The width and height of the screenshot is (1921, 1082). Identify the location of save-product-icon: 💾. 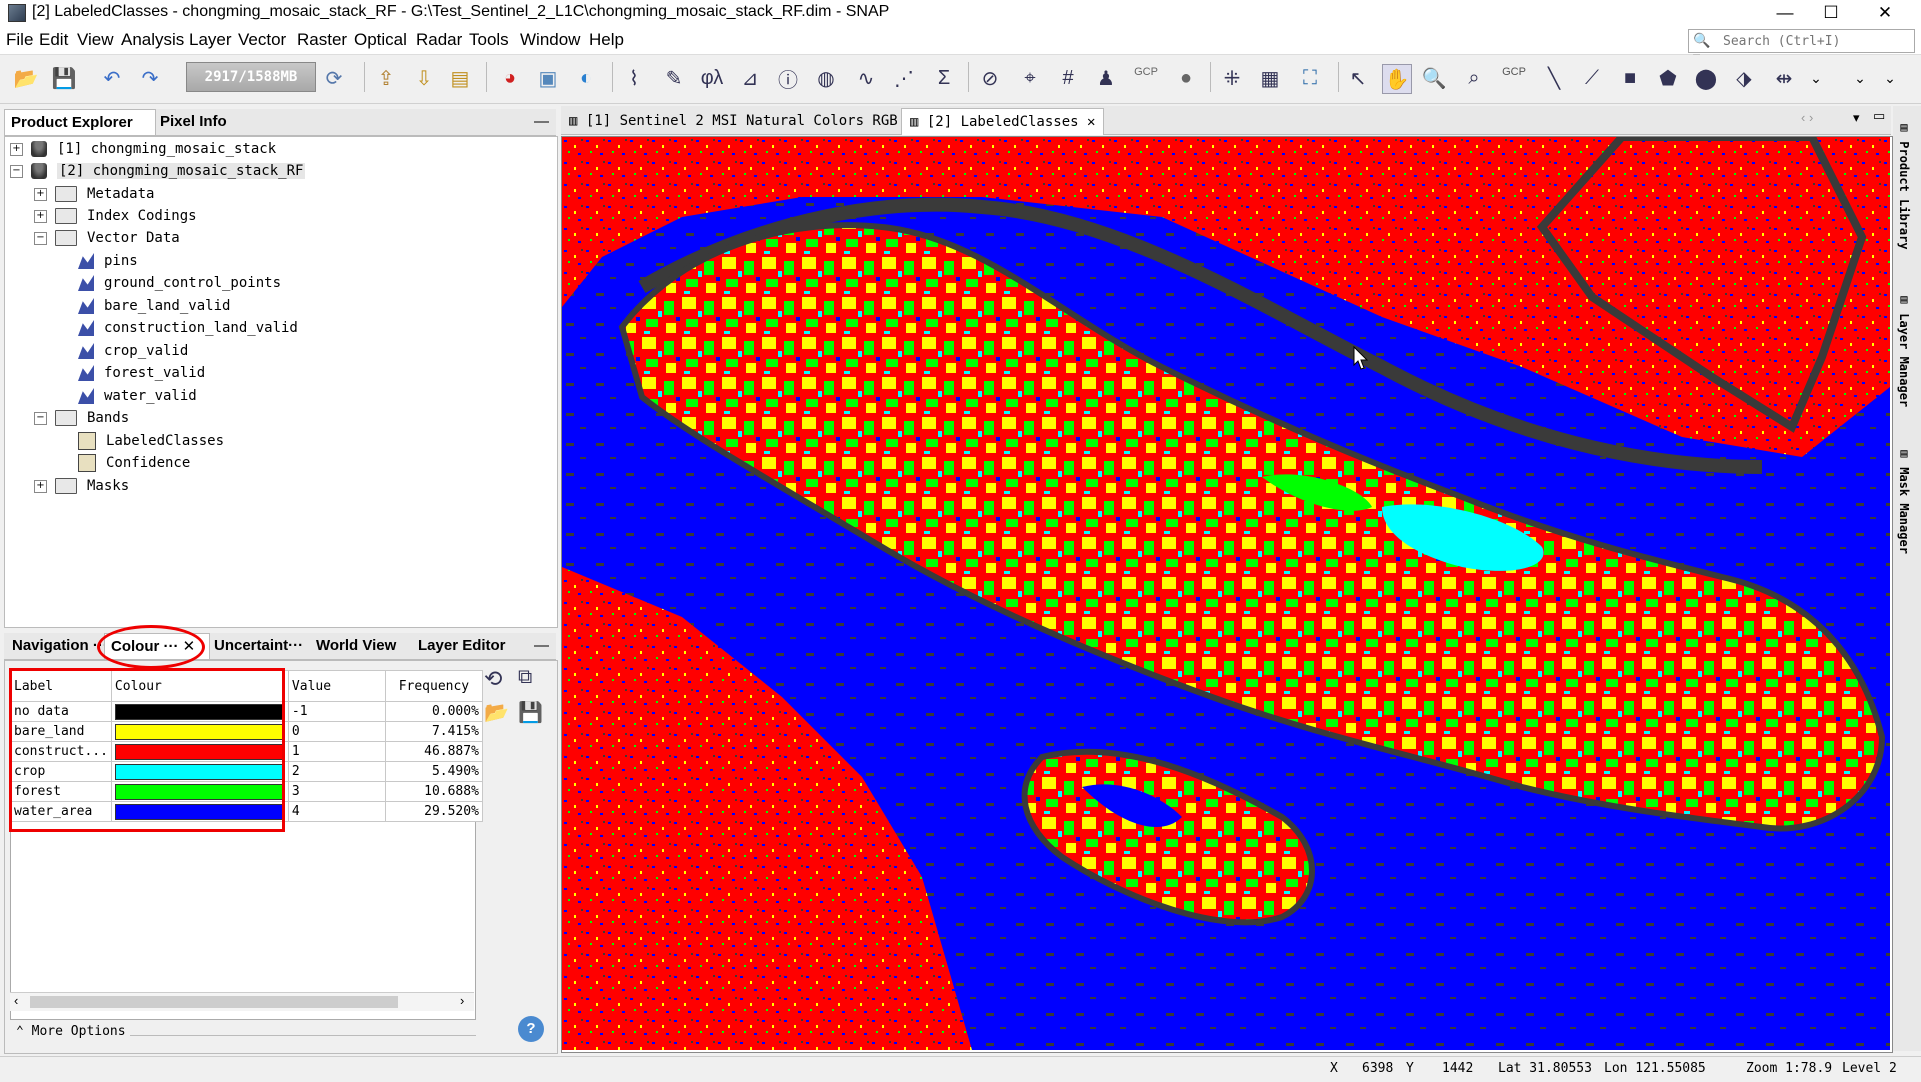
(64, 78).